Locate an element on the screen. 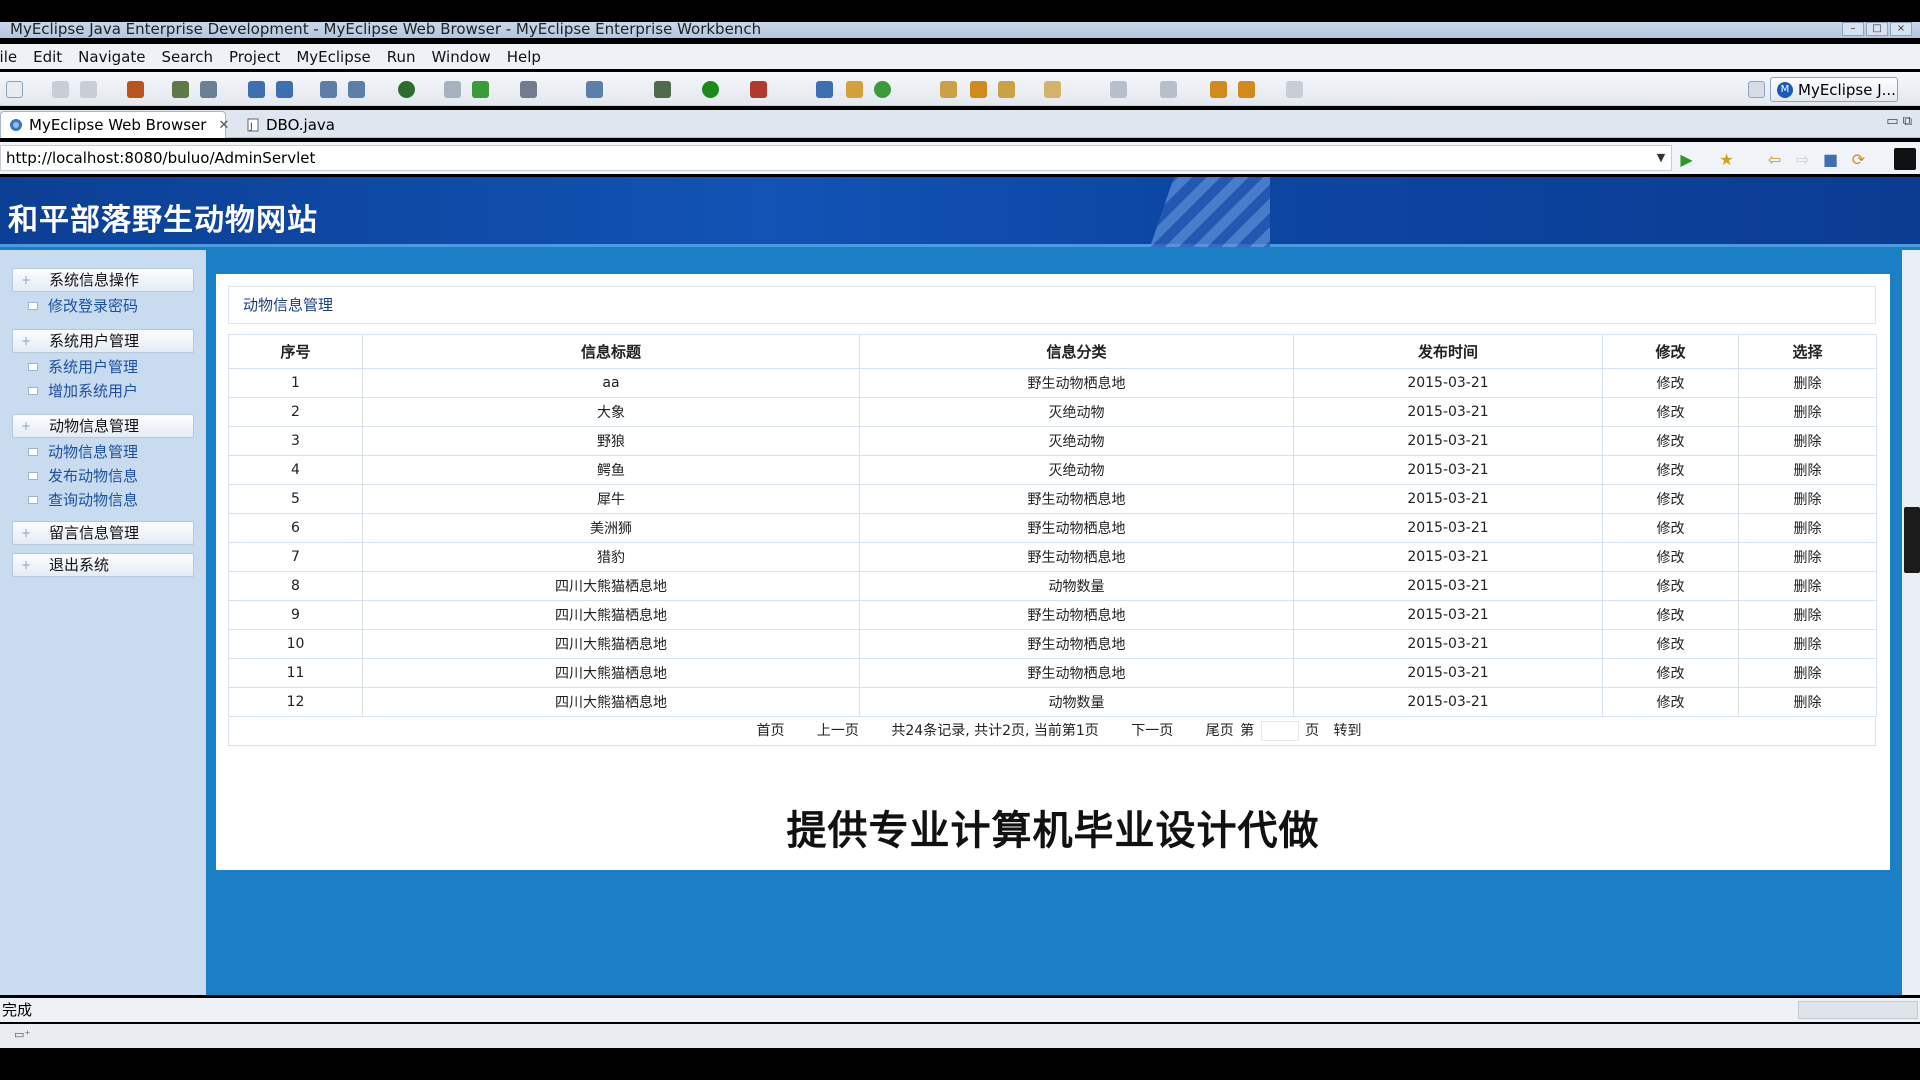  sidebar-group-animal-info: 动物信息管理 is located at coordinates (103, 426).